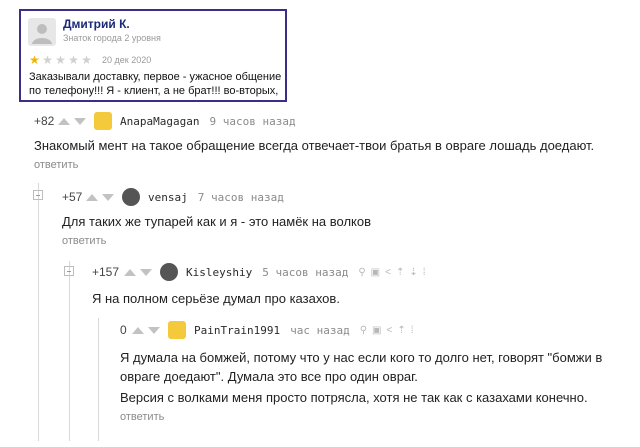  I want to click on review-author: Дмитрий К., so click(170, 24).